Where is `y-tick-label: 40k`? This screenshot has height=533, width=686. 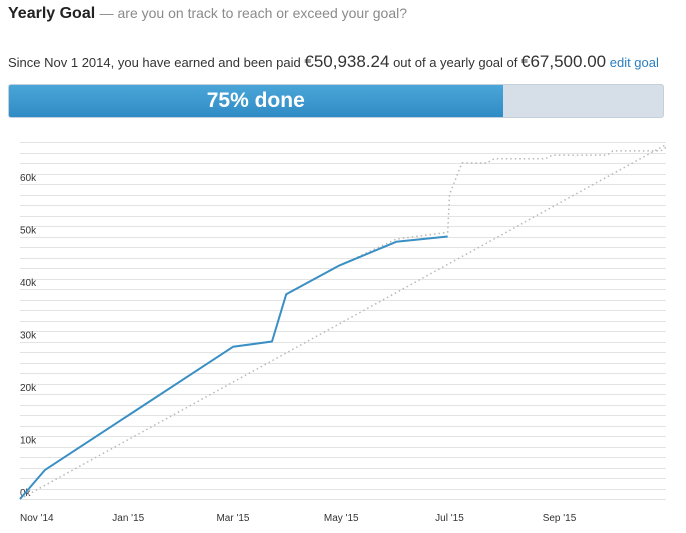
y-tick-label: 40k is located at coordinates (28, 283).